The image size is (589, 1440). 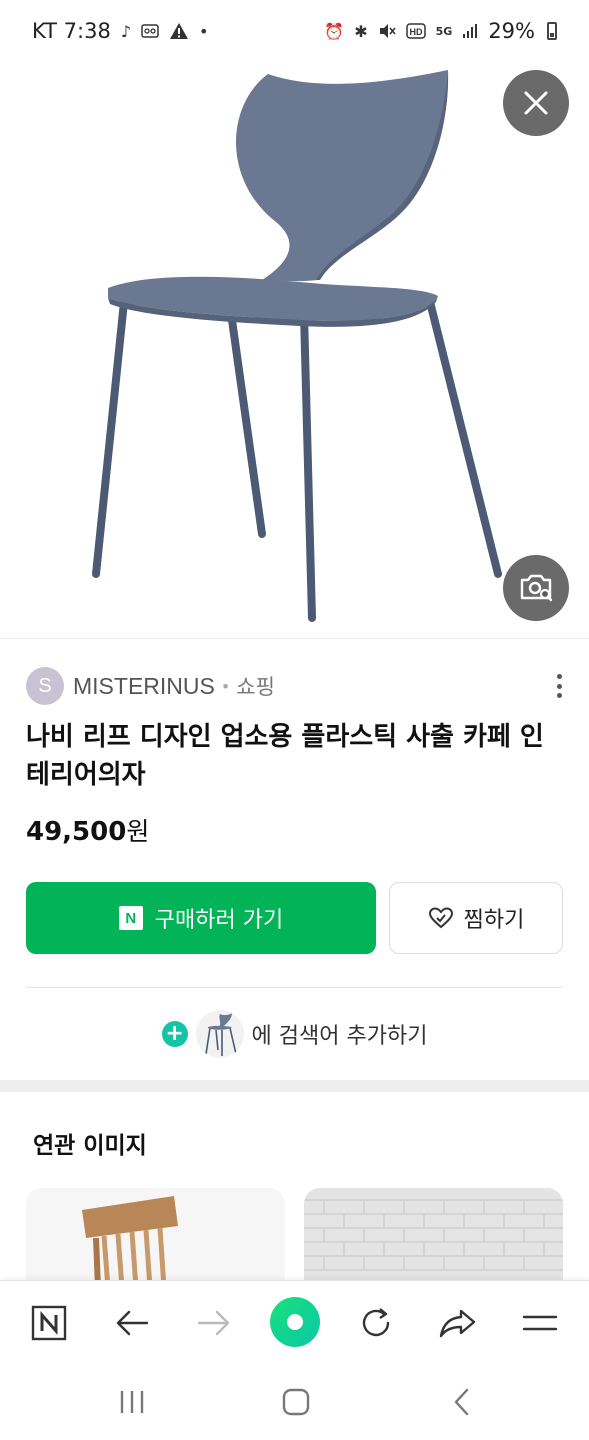 I want to click on naver-home-icon, so click(x=49, y=1323).